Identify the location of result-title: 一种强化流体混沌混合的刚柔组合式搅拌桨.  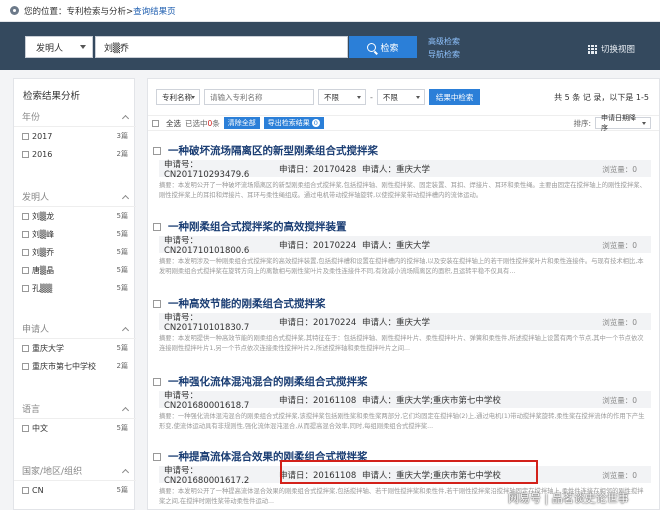
(260, 381).